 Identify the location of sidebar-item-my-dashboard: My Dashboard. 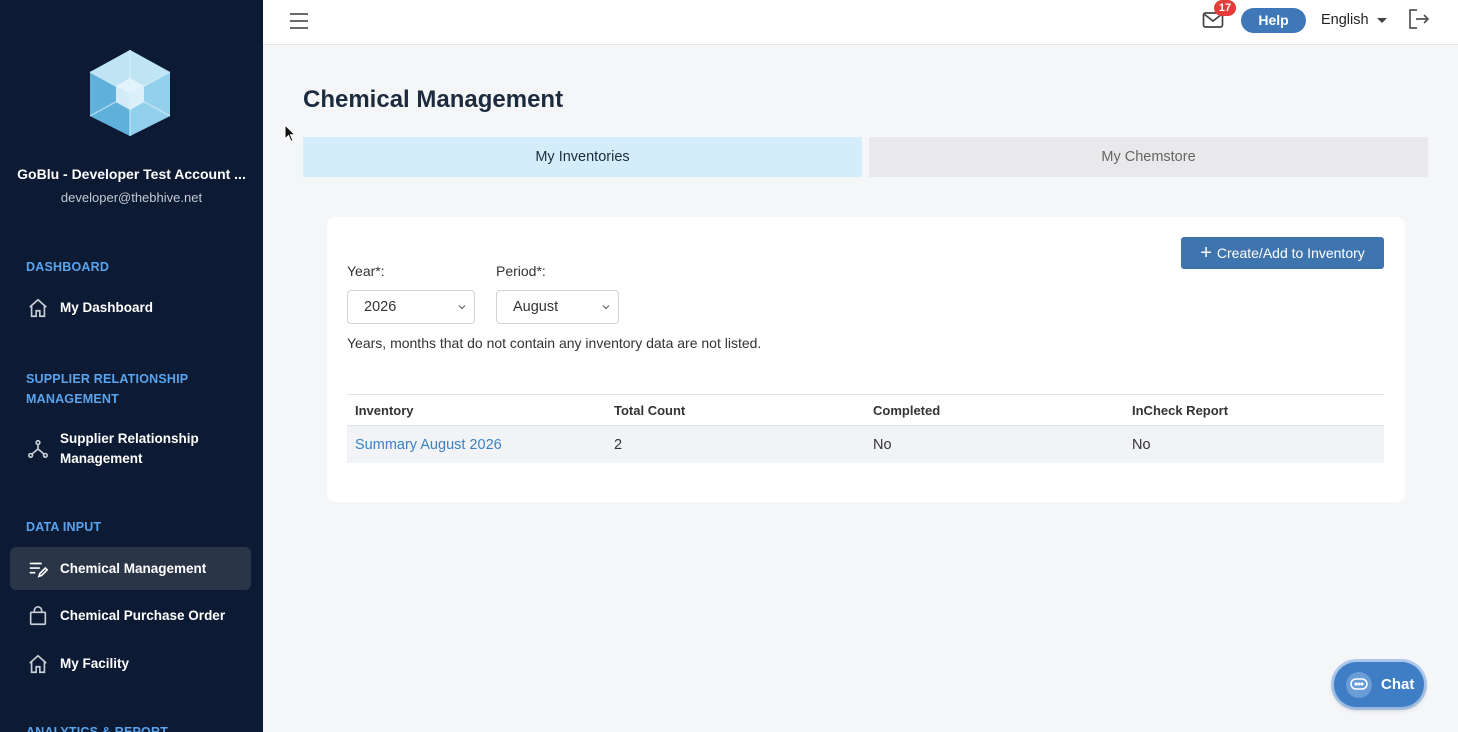
(130, 308).